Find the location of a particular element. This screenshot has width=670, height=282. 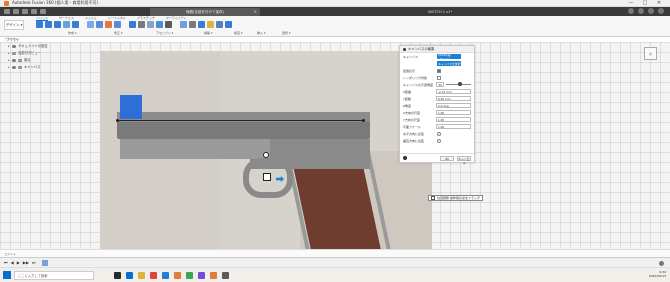

viewcube-front-face: 前 is located at coordinates (650, 53).